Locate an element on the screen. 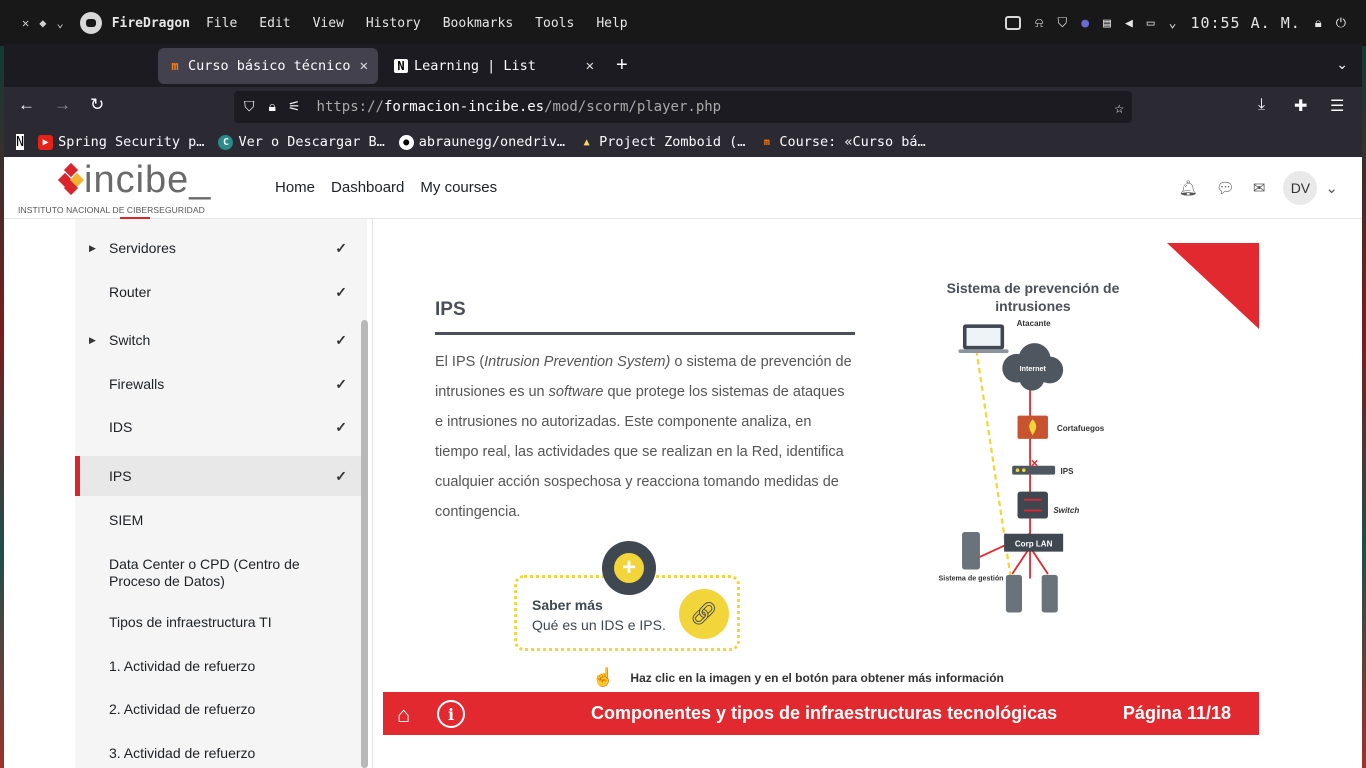 The image size is (1366, 768). mail-icon: ✉ is located at coordinates (1259, 188).